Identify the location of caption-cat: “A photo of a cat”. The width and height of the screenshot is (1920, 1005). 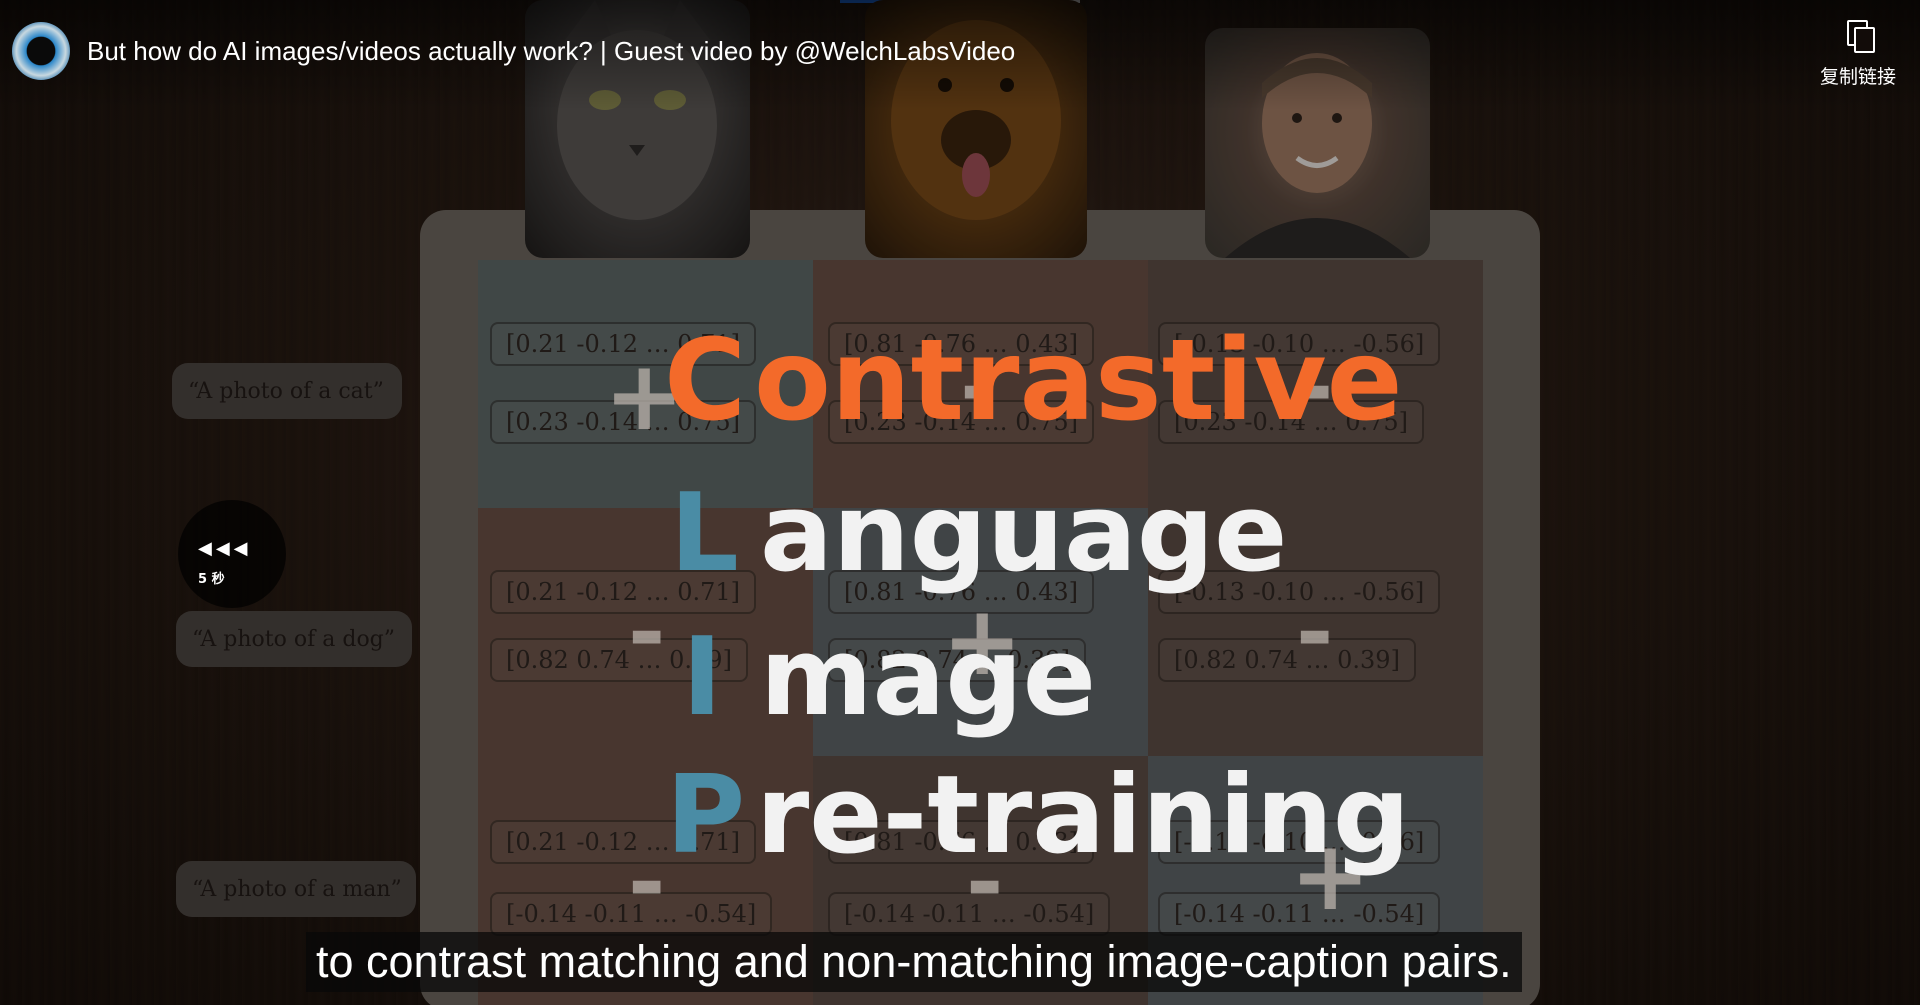
(287, 391).